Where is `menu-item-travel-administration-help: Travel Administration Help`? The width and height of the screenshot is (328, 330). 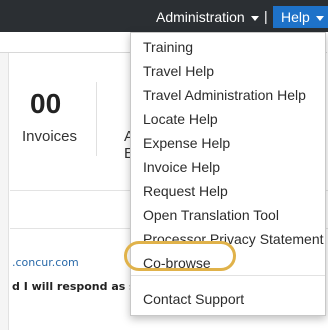
menu-item-travel-administration-help: Travel Administration Help is located at coordinates (224, 95).